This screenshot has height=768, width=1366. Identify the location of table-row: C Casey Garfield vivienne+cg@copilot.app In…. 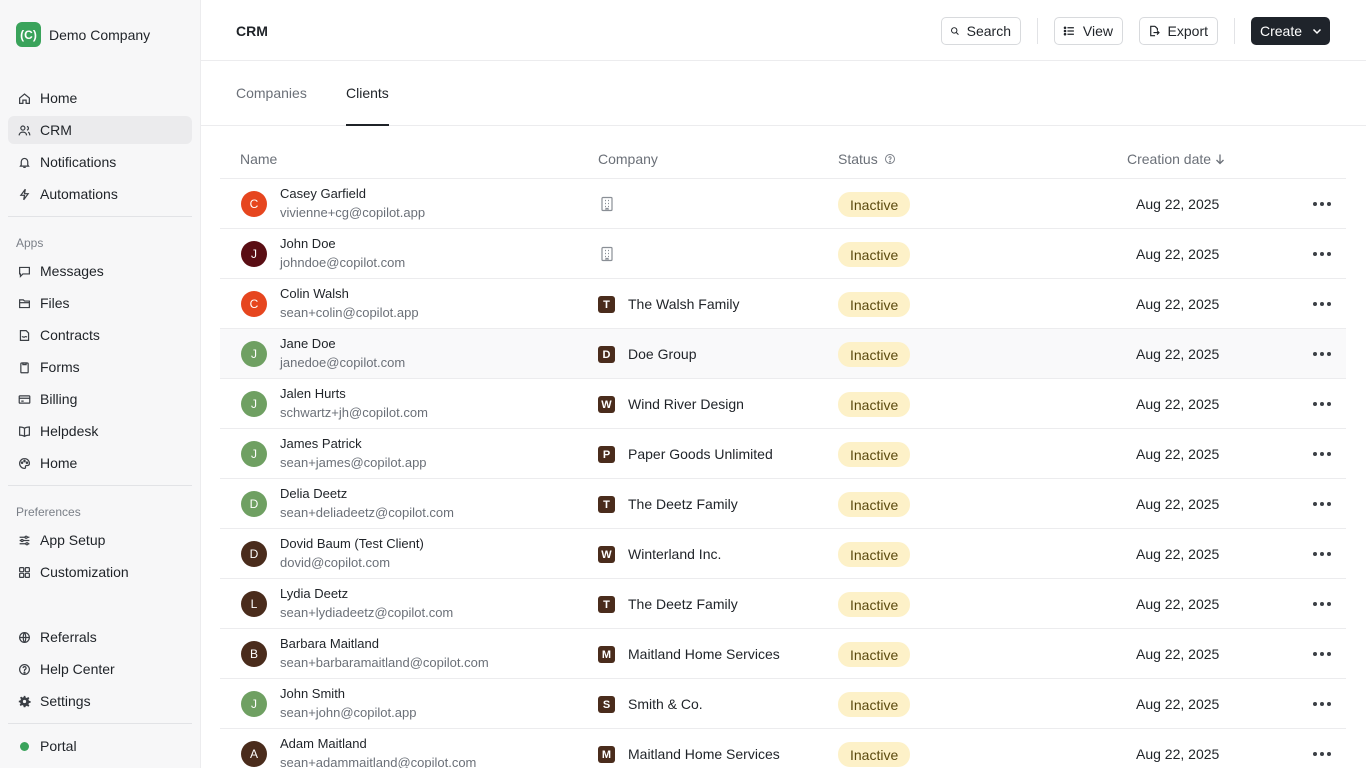
(783, 204).